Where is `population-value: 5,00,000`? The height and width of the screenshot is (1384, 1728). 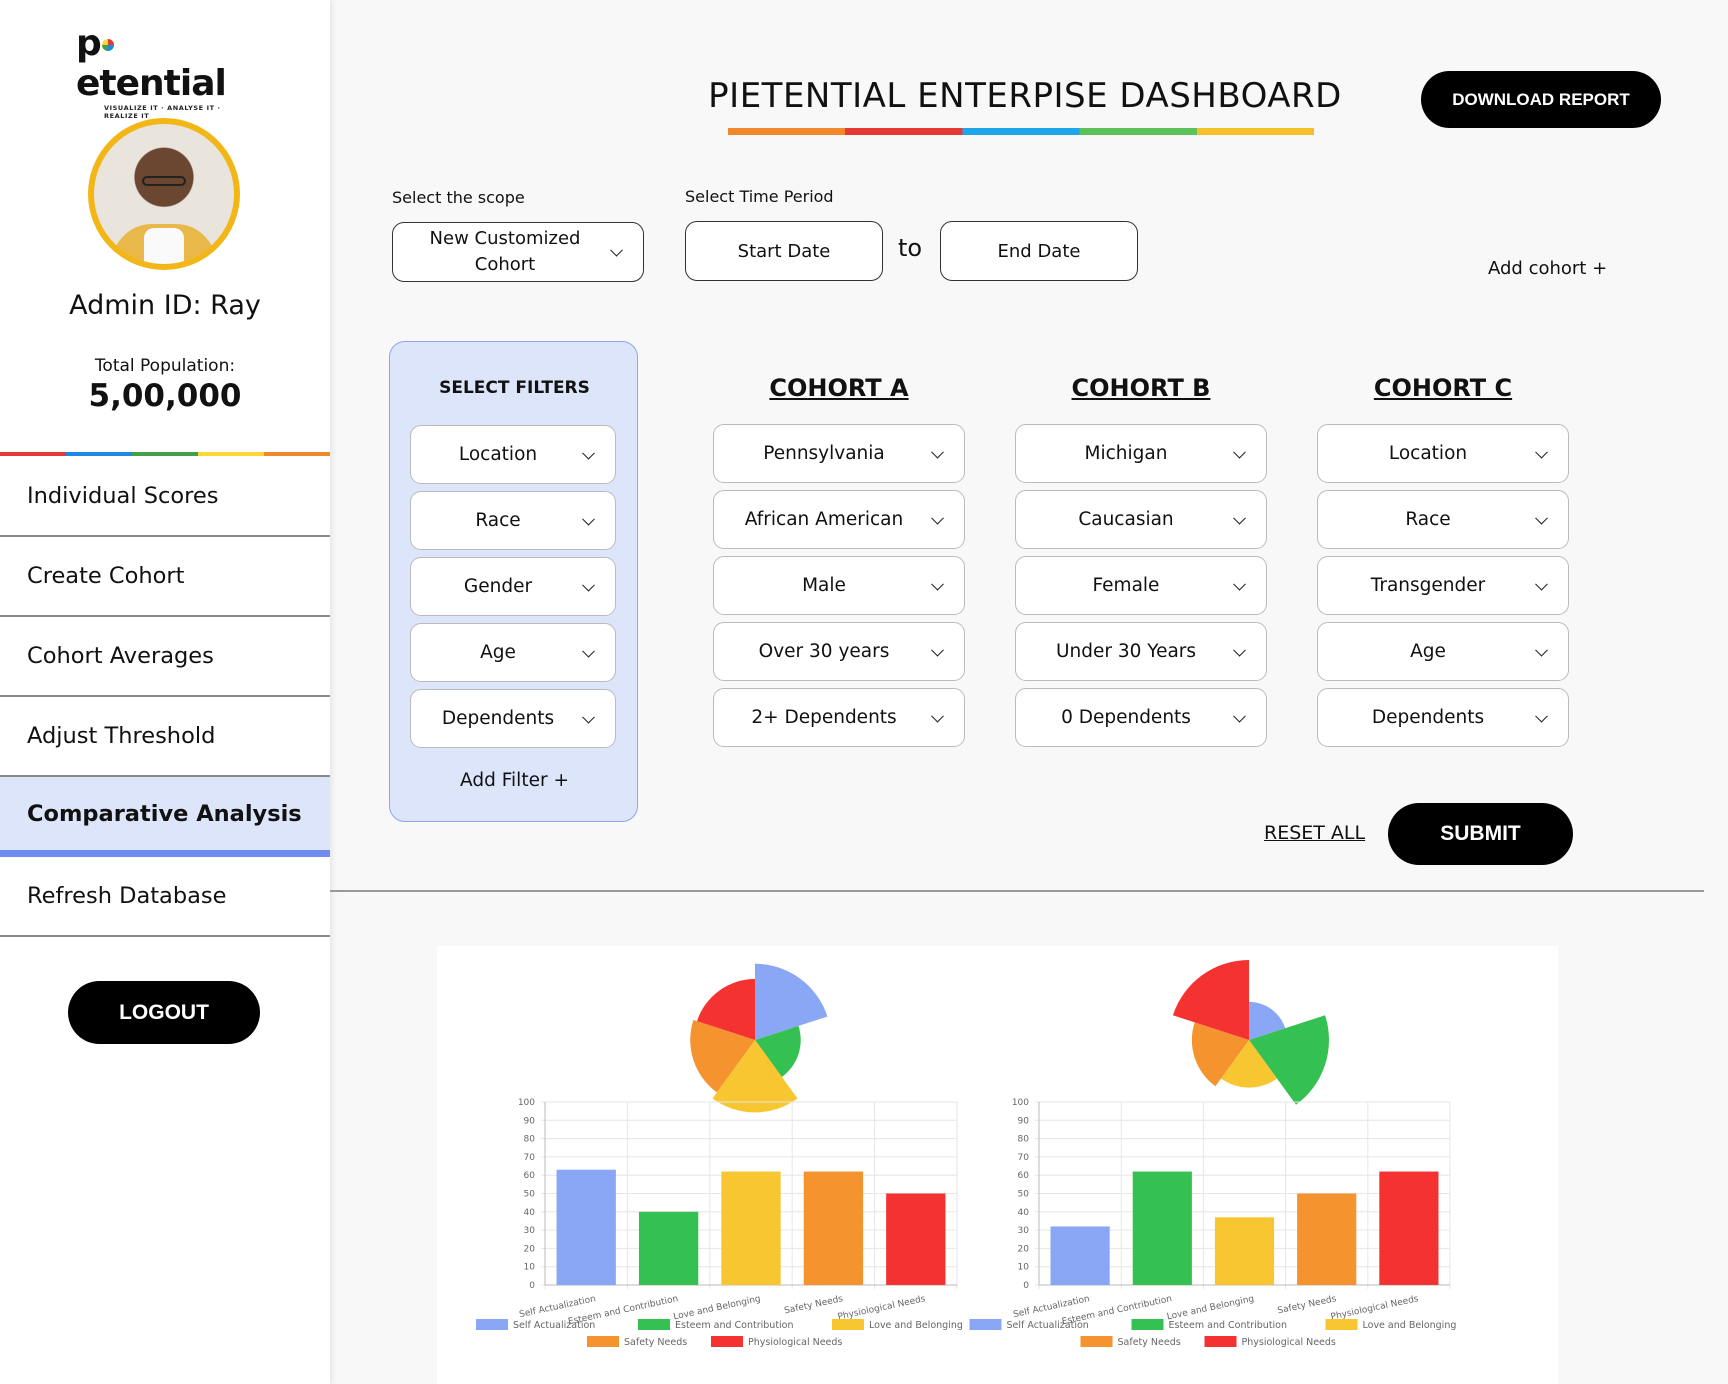 population-value: 5,00,000 is located at coordinates (165, 396).